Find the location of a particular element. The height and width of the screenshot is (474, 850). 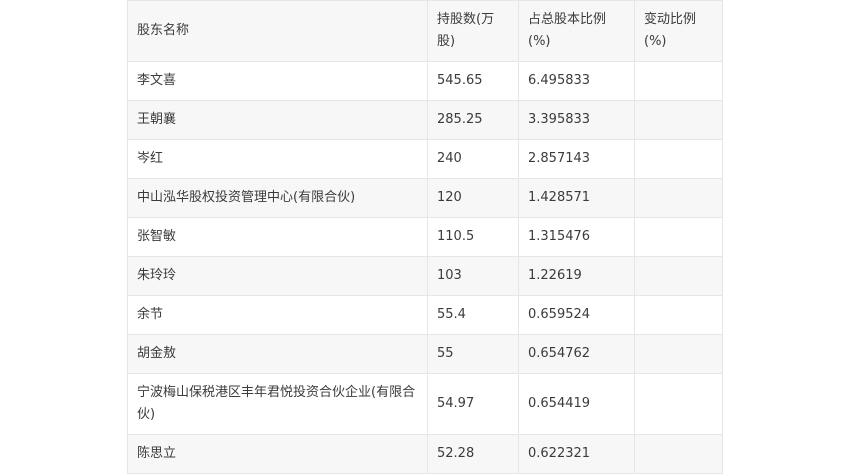

cell-share-ratio: 1.428571 is located at coordinates (576, 198).